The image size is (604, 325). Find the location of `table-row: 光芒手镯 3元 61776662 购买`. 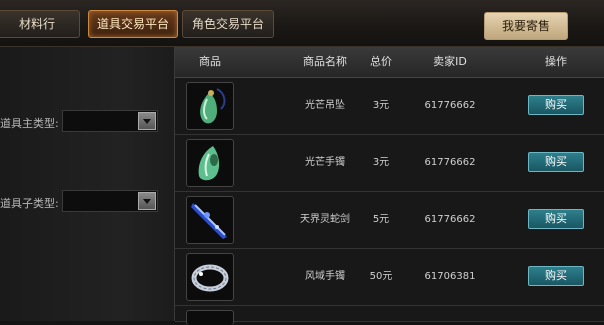

table-row: 光芒手镯 3元 61776662 购买 is located at coordinates (389, 163).